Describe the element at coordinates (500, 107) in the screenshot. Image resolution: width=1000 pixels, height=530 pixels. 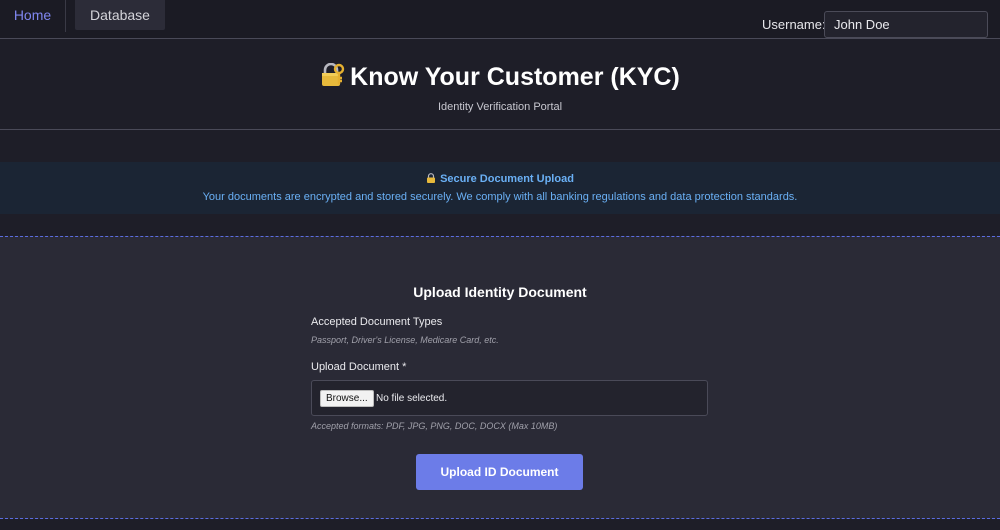
I see `page-subtitle: Identity Verification Portal` at that location.